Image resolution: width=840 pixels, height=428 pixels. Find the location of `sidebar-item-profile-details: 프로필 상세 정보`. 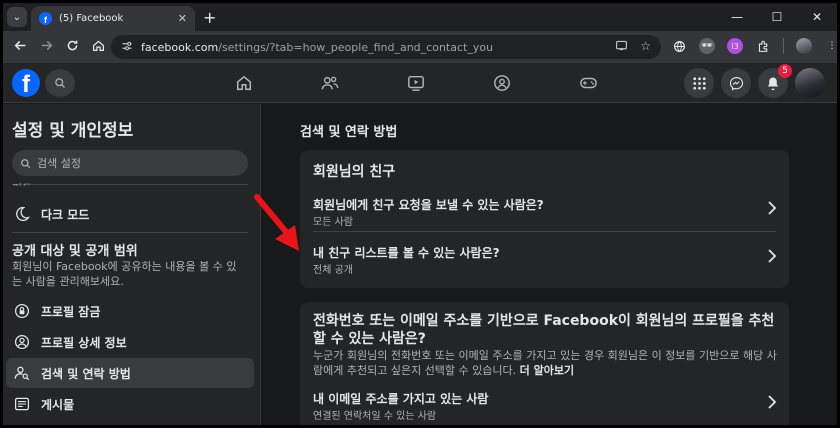

sidebar-item-profile-details: 프로필 상세 정보 is located at coordinates (130, 342).